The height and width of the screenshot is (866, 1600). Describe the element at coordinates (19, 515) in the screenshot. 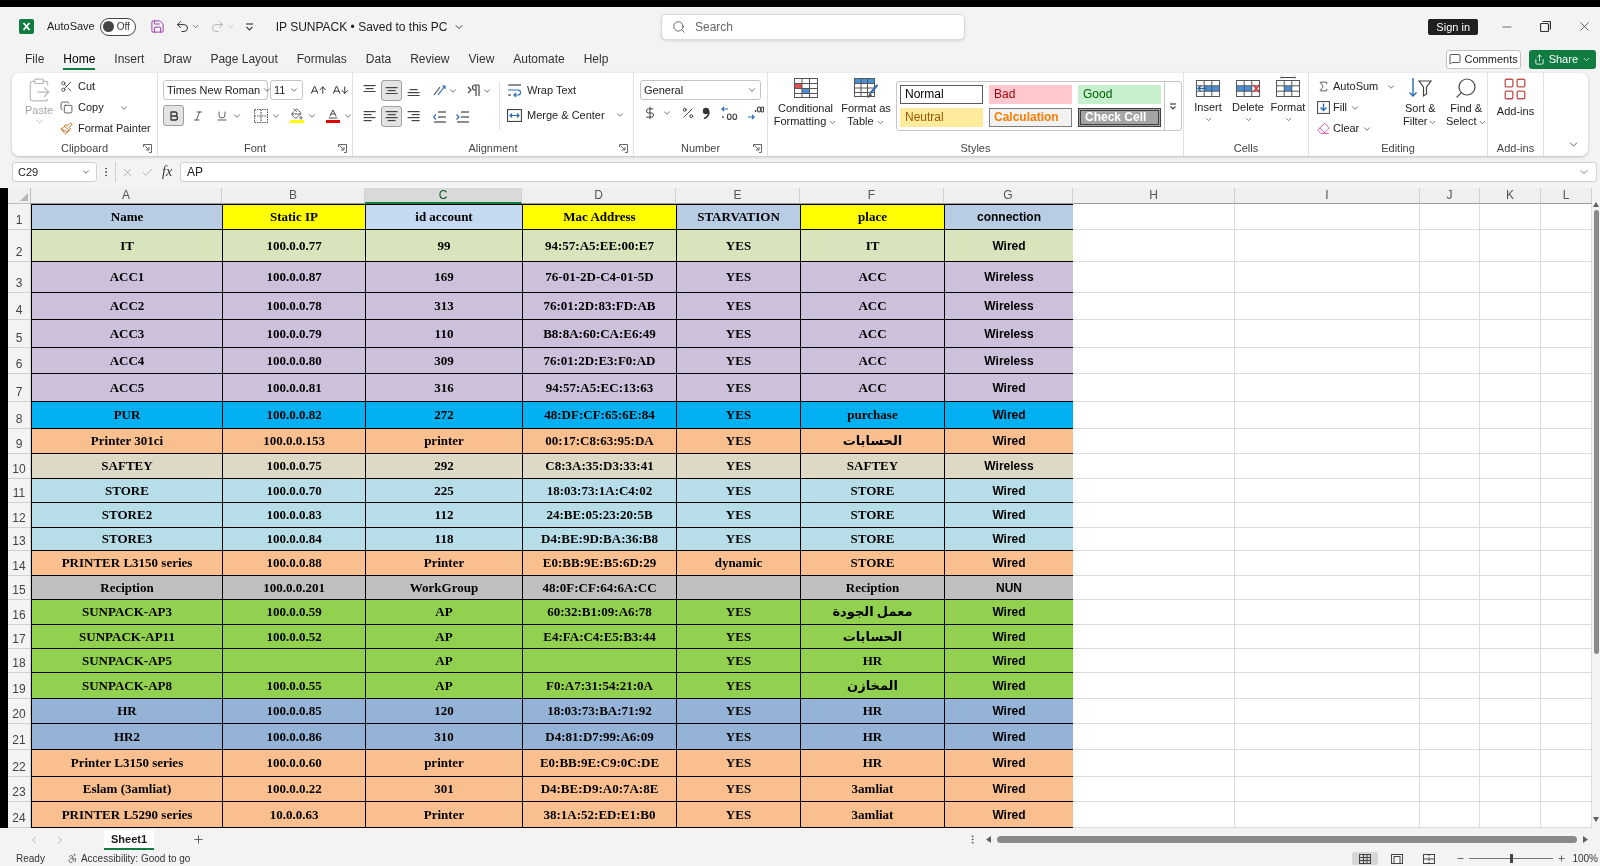

I see `row-header: 12` at that location.